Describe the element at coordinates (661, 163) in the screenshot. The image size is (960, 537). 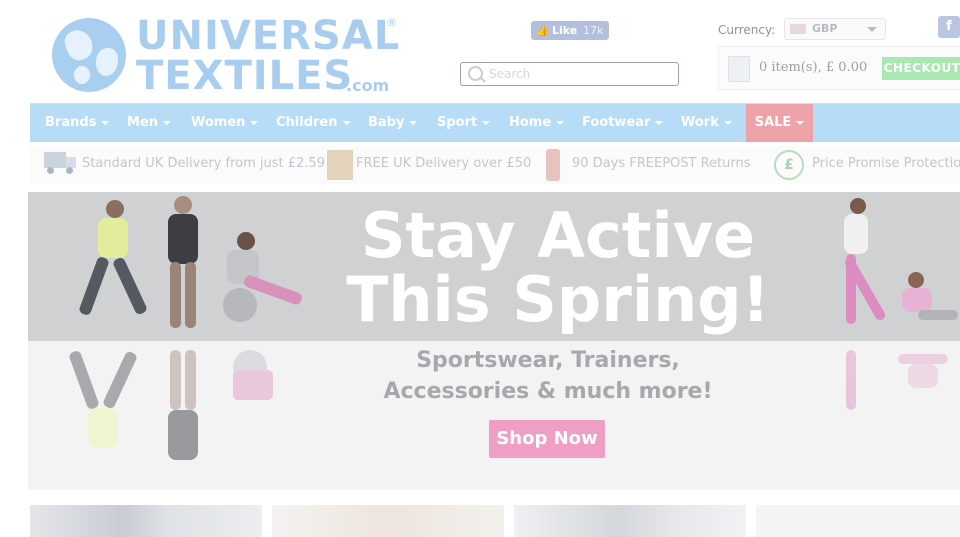
I see `usp-freepost-returns: 90 Days FREEPOST Returns` at that location.